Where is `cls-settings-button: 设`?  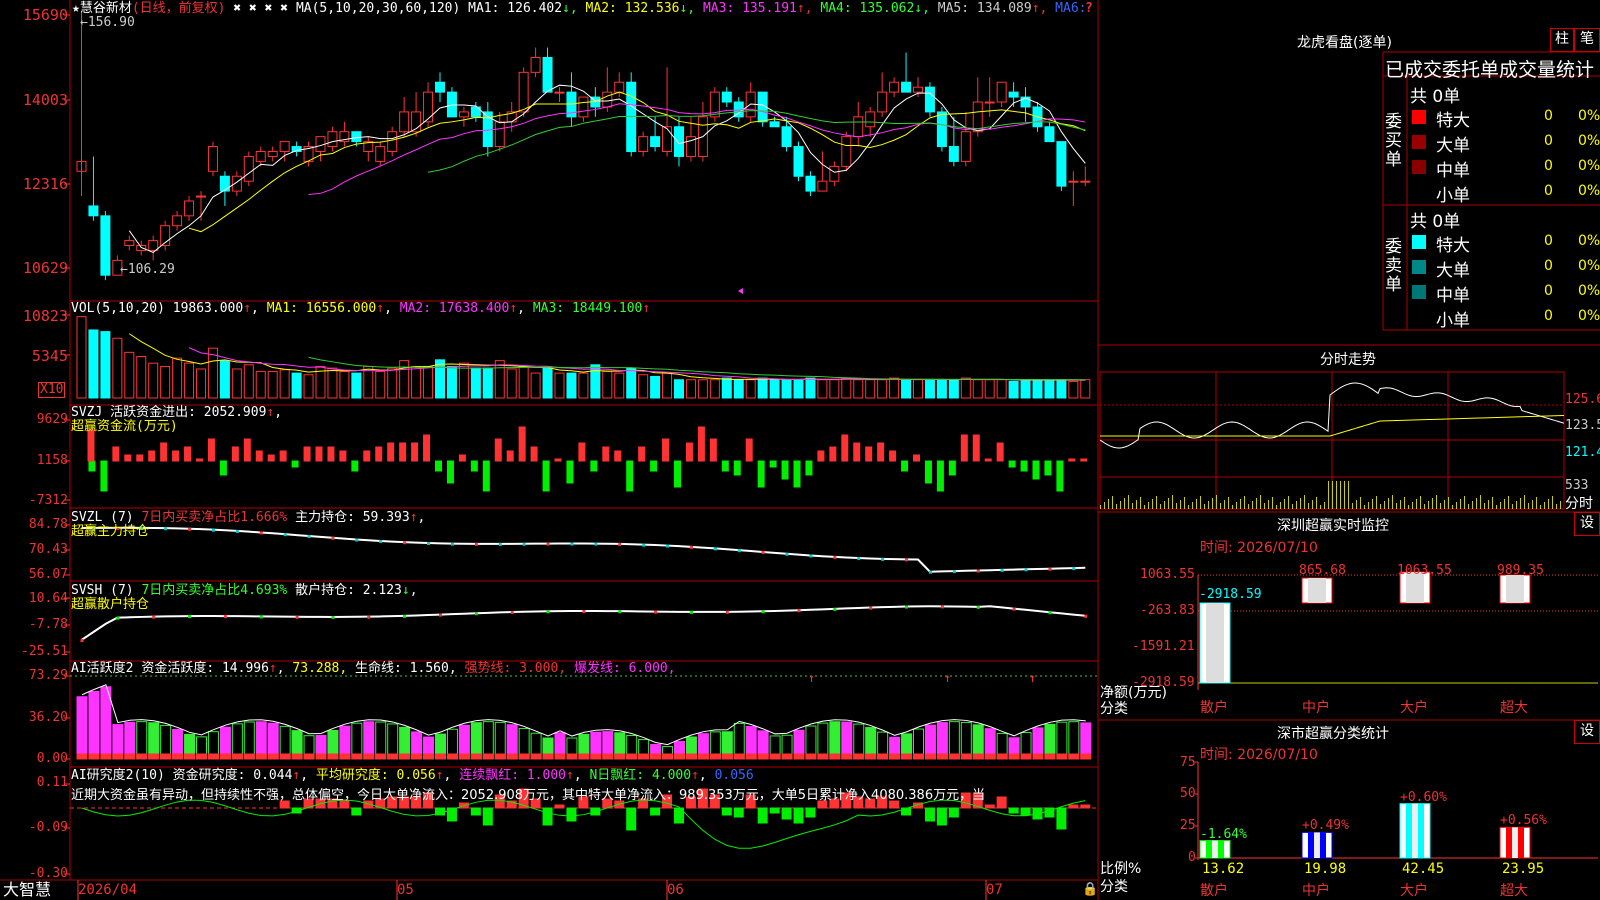 cls-settings-button: 设 is located at coordinates (1587, 732).